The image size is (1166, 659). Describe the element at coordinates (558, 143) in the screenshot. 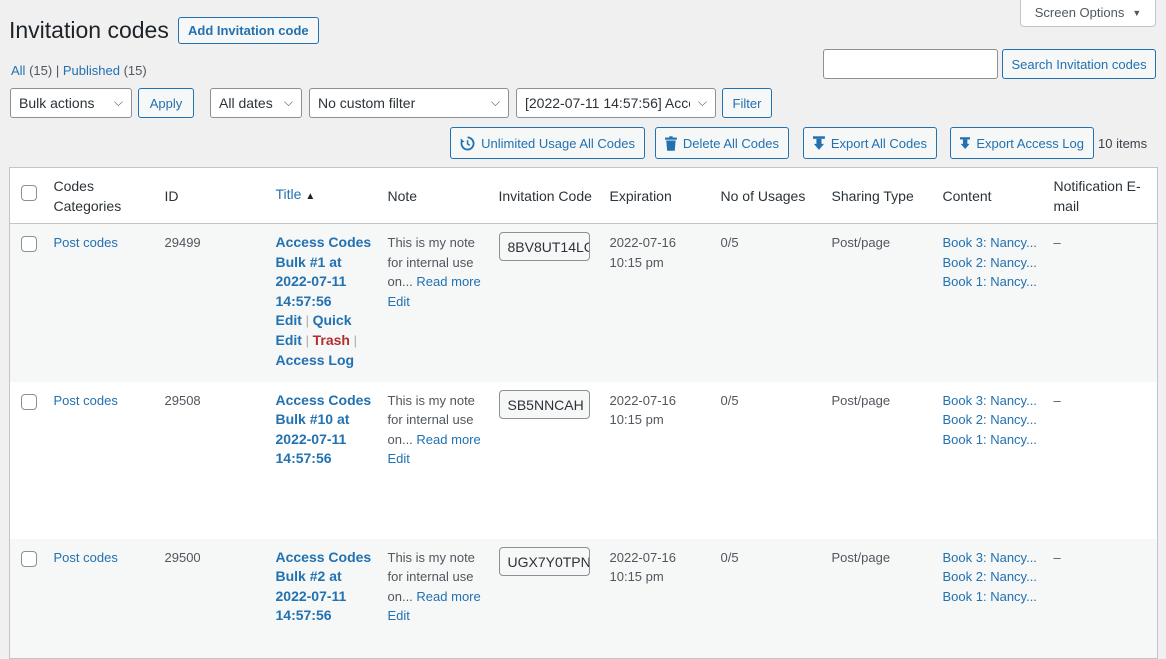

I see `unlimited-label: Unlimited Usage All Codes` at that location.